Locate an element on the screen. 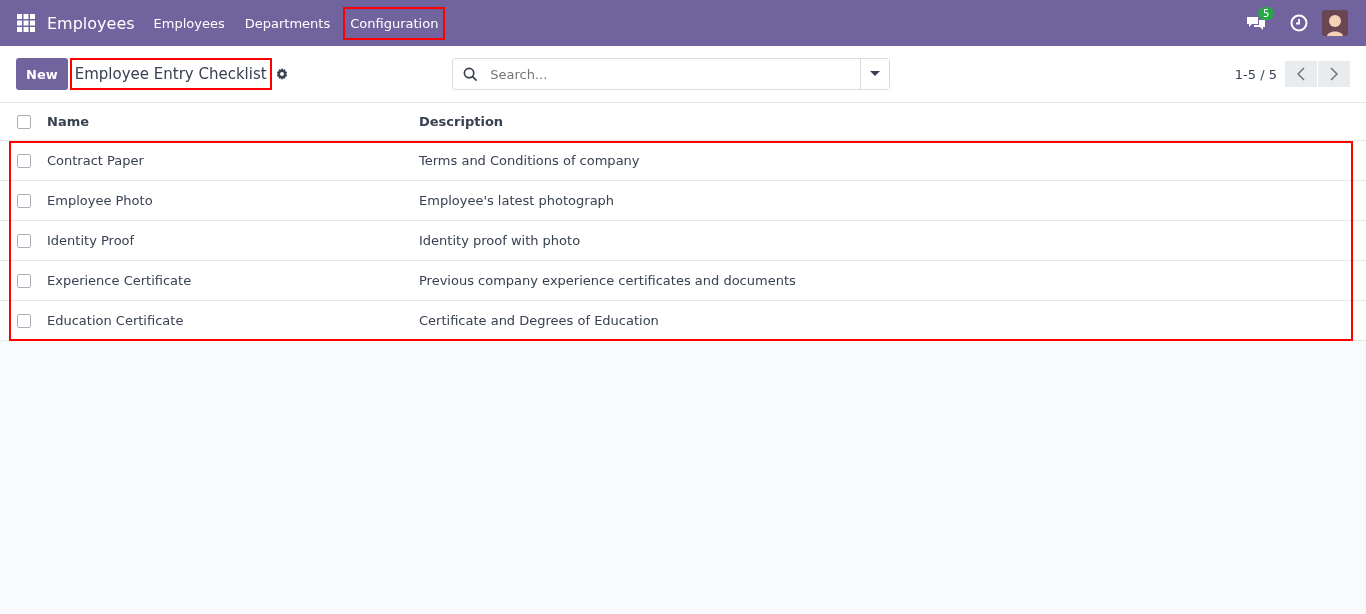 The image size is (1366, 614). page-title: Employee Entry Checklist is located at coordinates (170, 74).